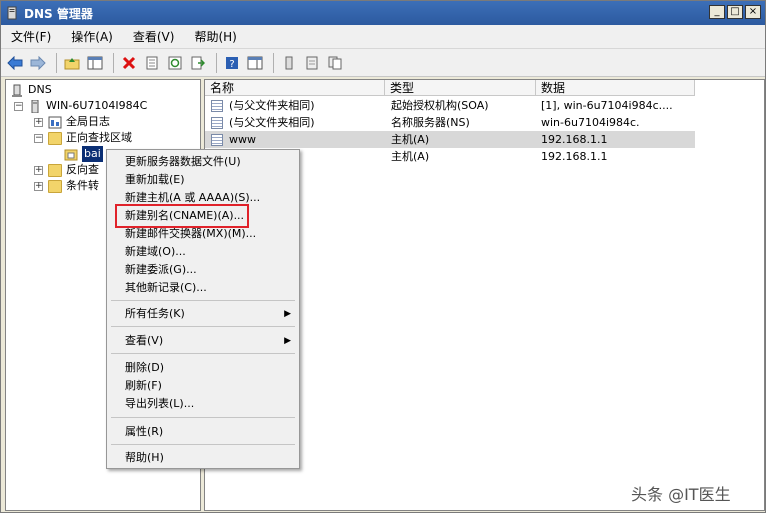 The height and width of the screenshot is (513, 766). I want to click on record-row: (与父文件夹相同) 名称服务器(NS) win-6u7104i984c., so click(450, 122).